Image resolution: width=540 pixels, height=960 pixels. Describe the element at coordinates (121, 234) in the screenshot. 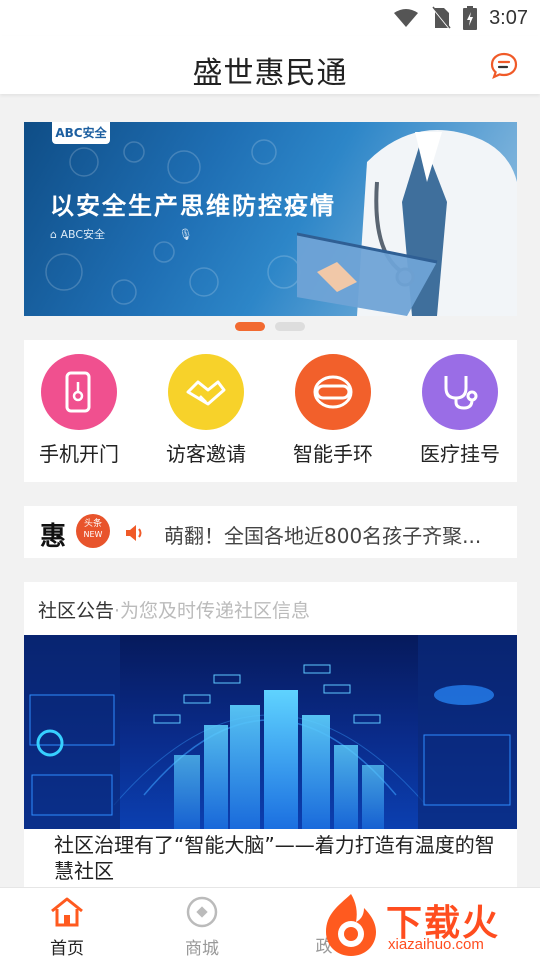

I see `banner-sub-brand: ⌂ ABC安全 🎙` at that location.